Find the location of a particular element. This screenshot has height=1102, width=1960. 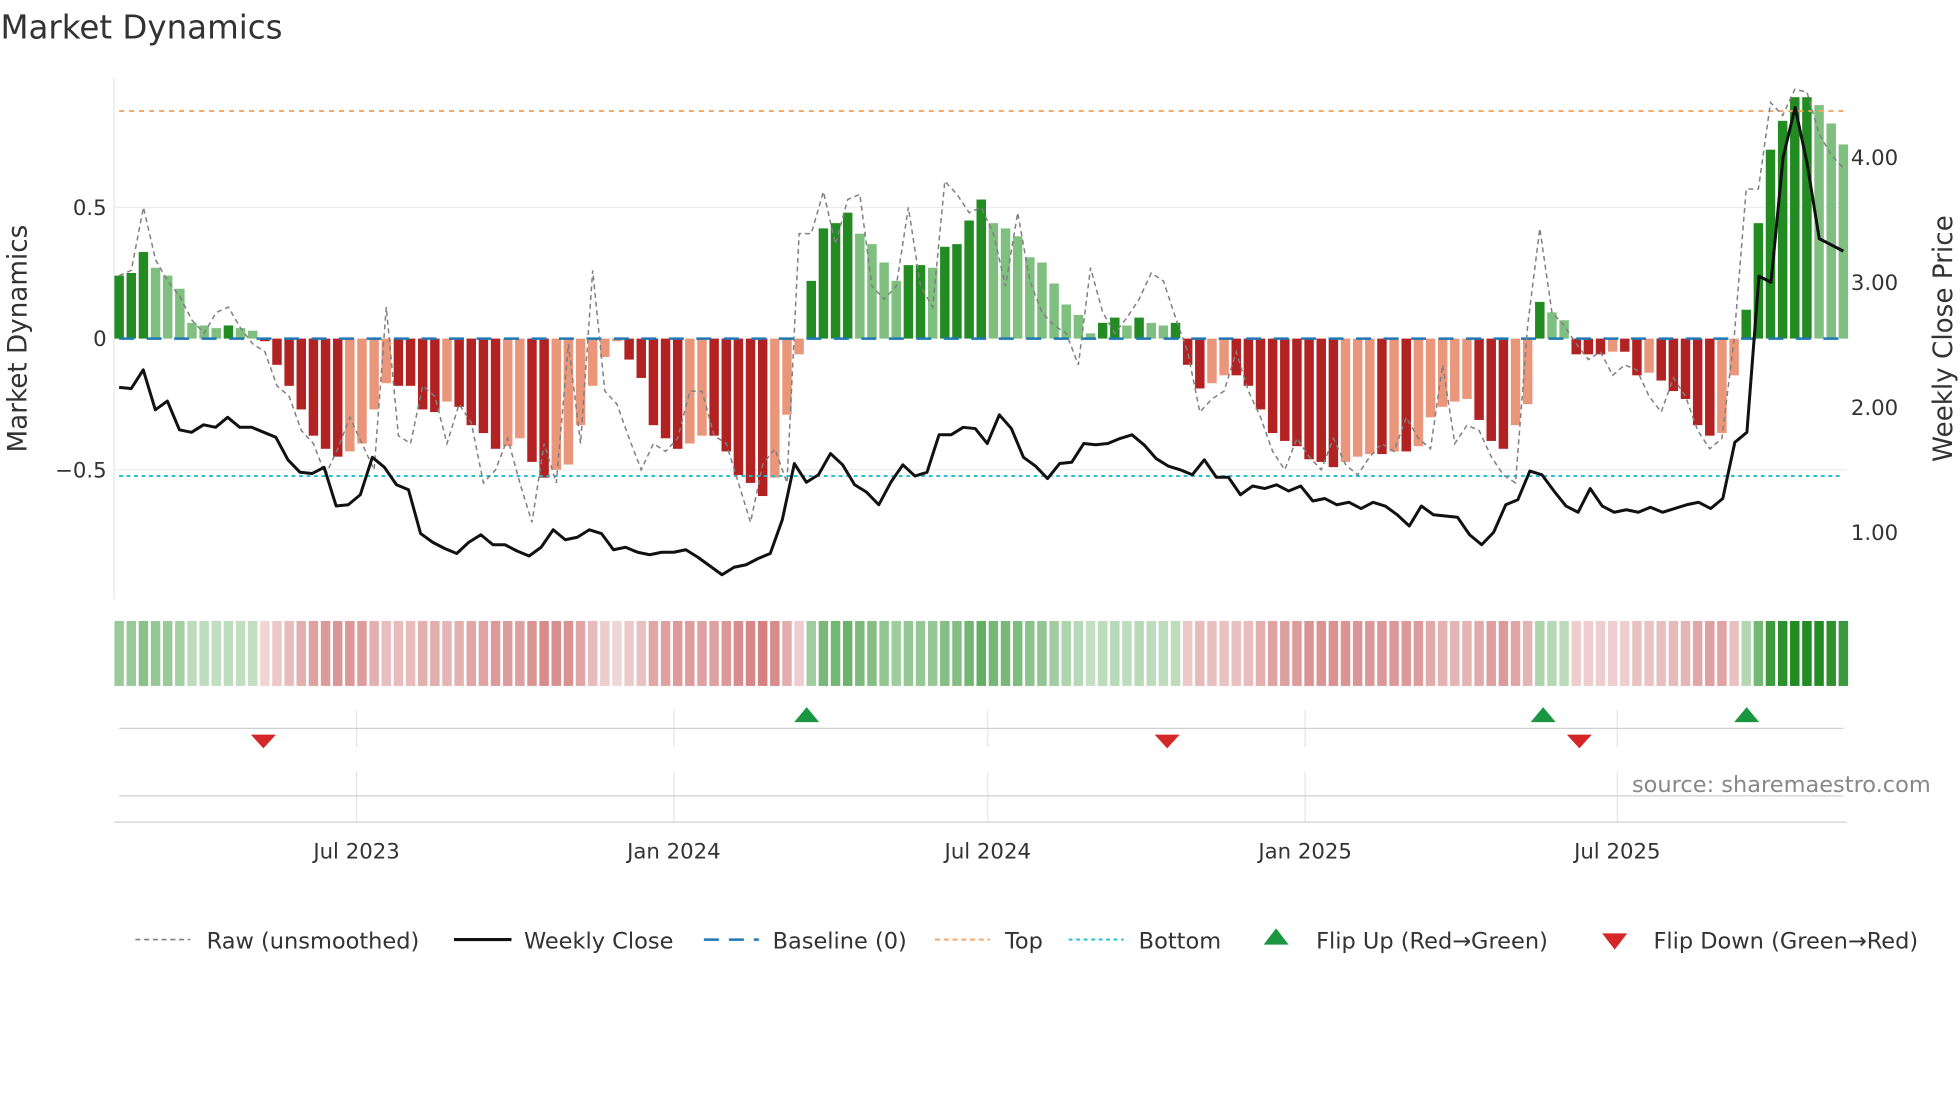

legend-close-label: Weekly Close is located at coordinates (598, 941).